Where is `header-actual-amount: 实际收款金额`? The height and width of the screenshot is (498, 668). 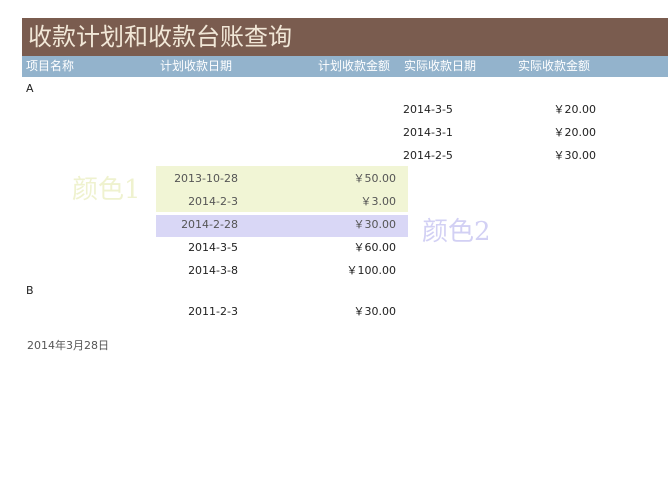 header-actual-amount: 实际收款金额 is located at coordinates (554, 66).